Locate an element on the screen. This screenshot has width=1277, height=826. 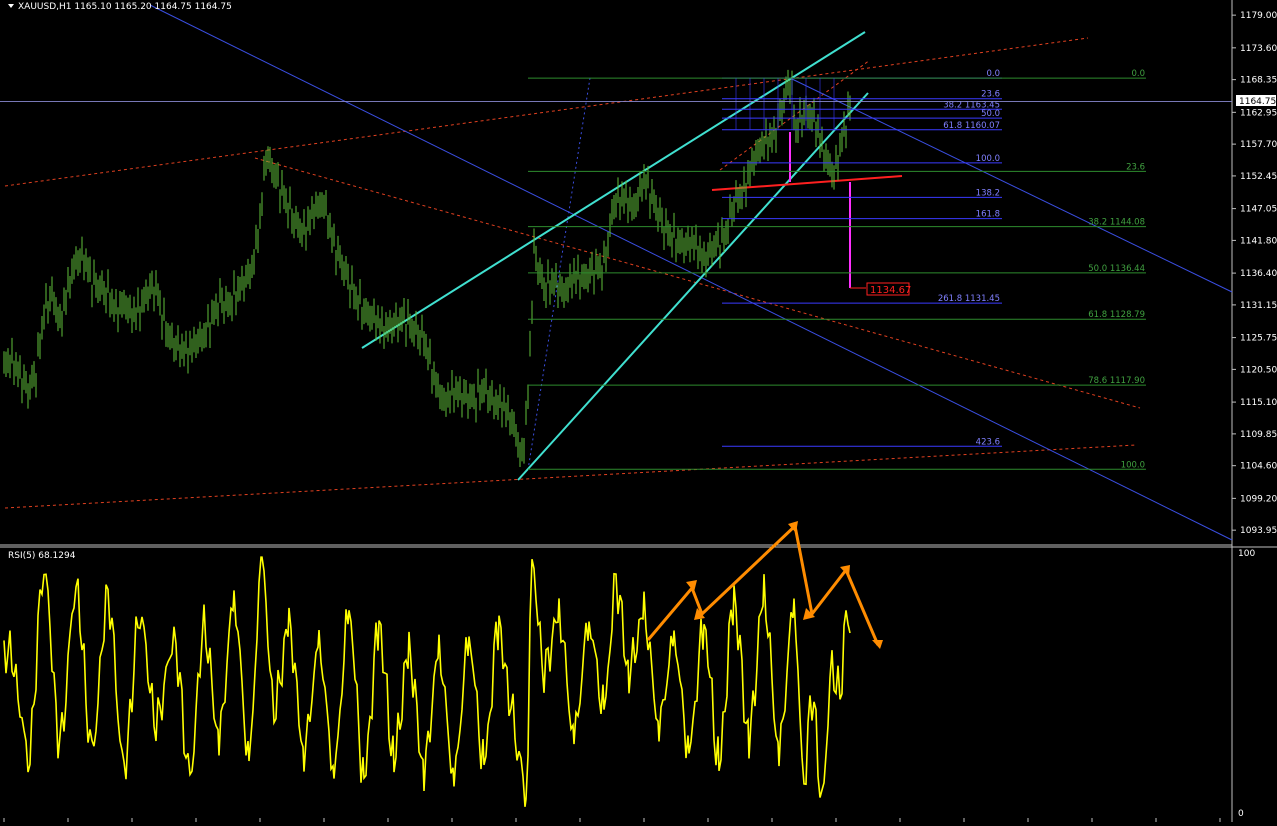
price-tick-label: 1168.35 is located at coordinates (1258, 81).